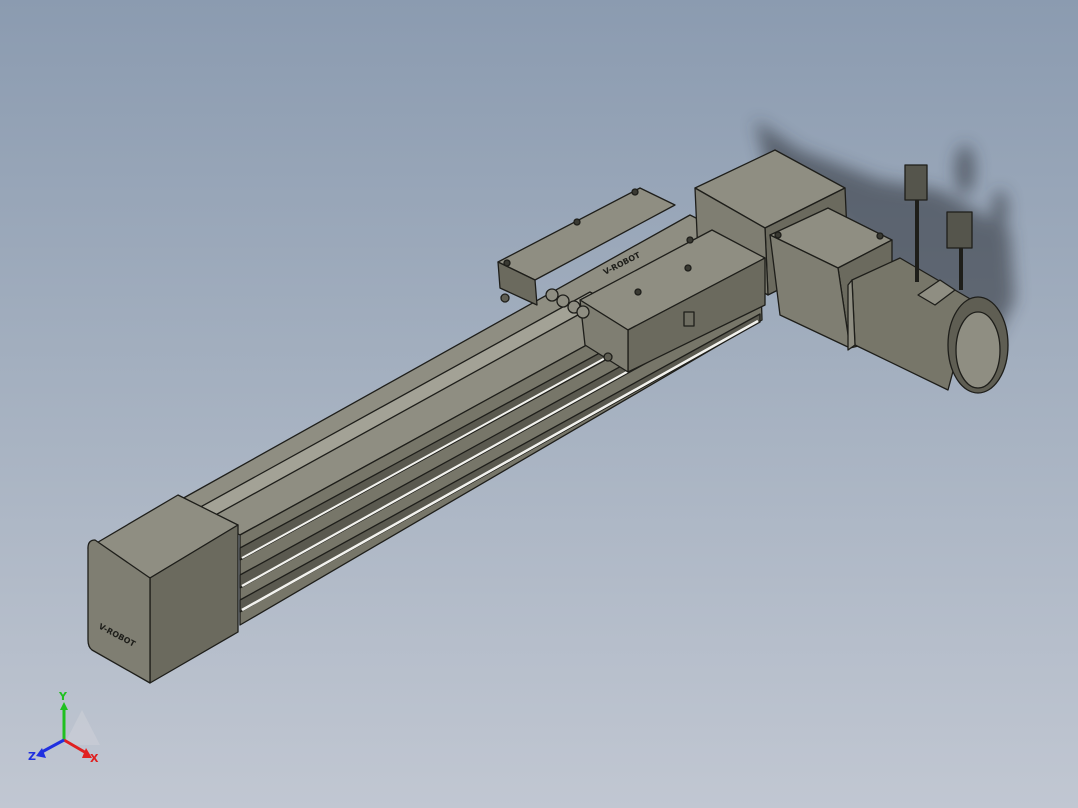  Describe the element at coordinates (46, 750) in the screenshot. I see `triad-z-axis: Z` at that location.